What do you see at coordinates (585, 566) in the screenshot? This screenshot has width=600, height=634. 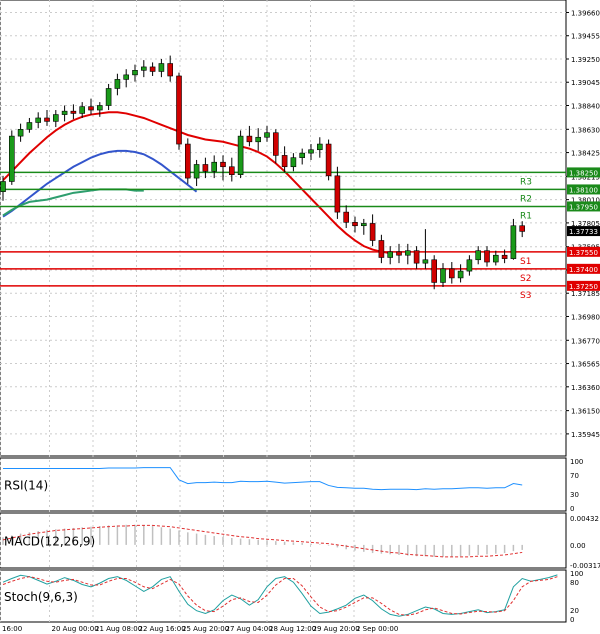 I see `indicator-tick-label: -0.003178` at bounding box center [585, 566].